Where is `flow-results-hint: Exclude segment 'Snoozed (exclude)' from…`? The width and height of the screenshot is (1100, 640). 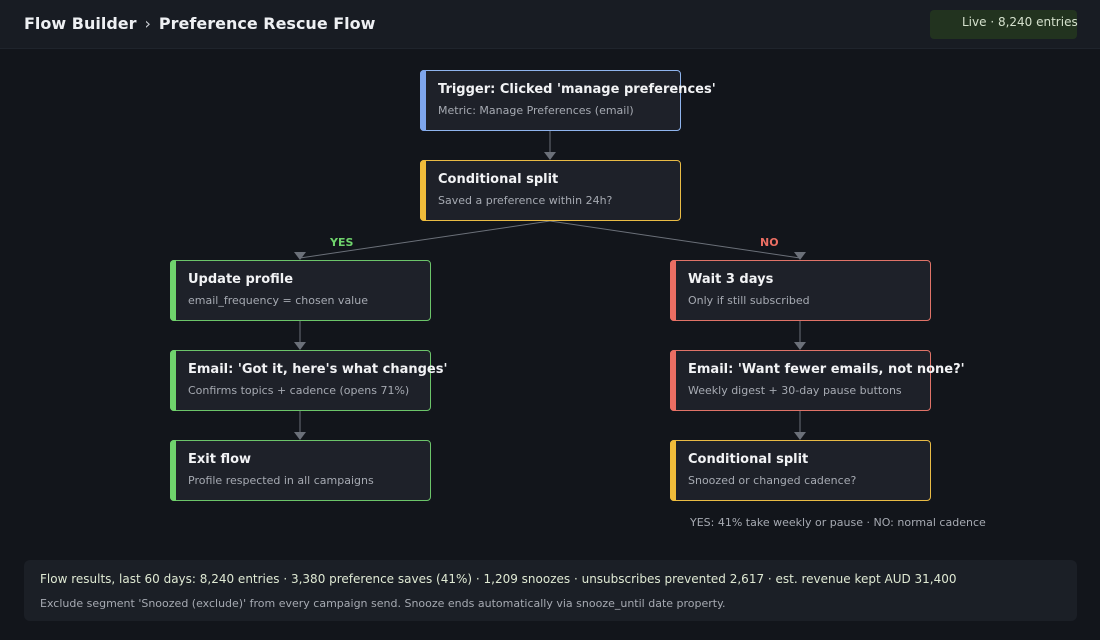
flow-results-hint: Exclude segment 'Snoozed (exclude)' from… is located at coordinates (383, 603).